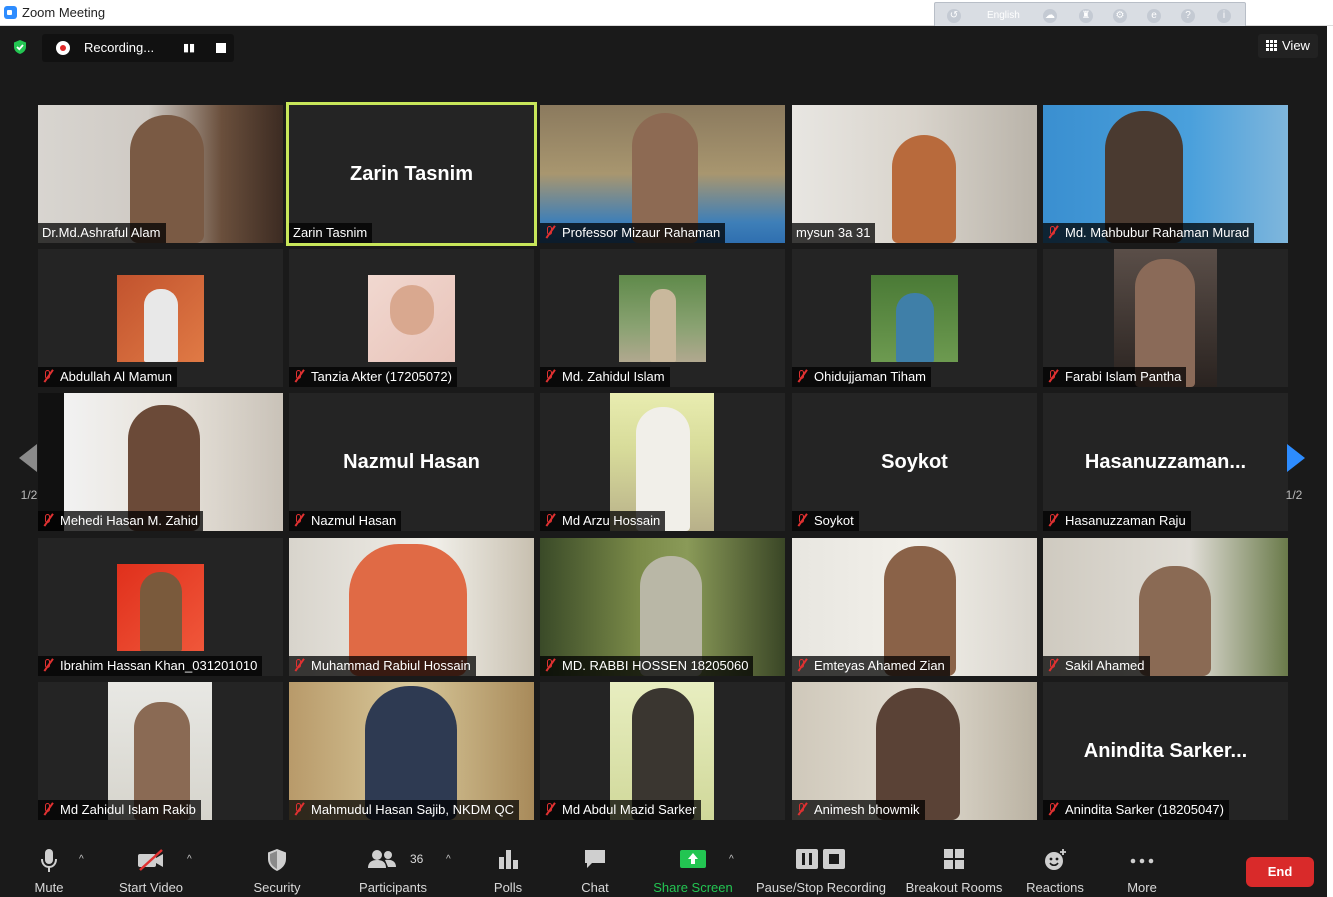 The height and width of the screenshot is (897, 1333). What do you see at coordinates (825, 521) in the screenshot?
I see `participant-name: Soykot` at bounding box center [825, 521].